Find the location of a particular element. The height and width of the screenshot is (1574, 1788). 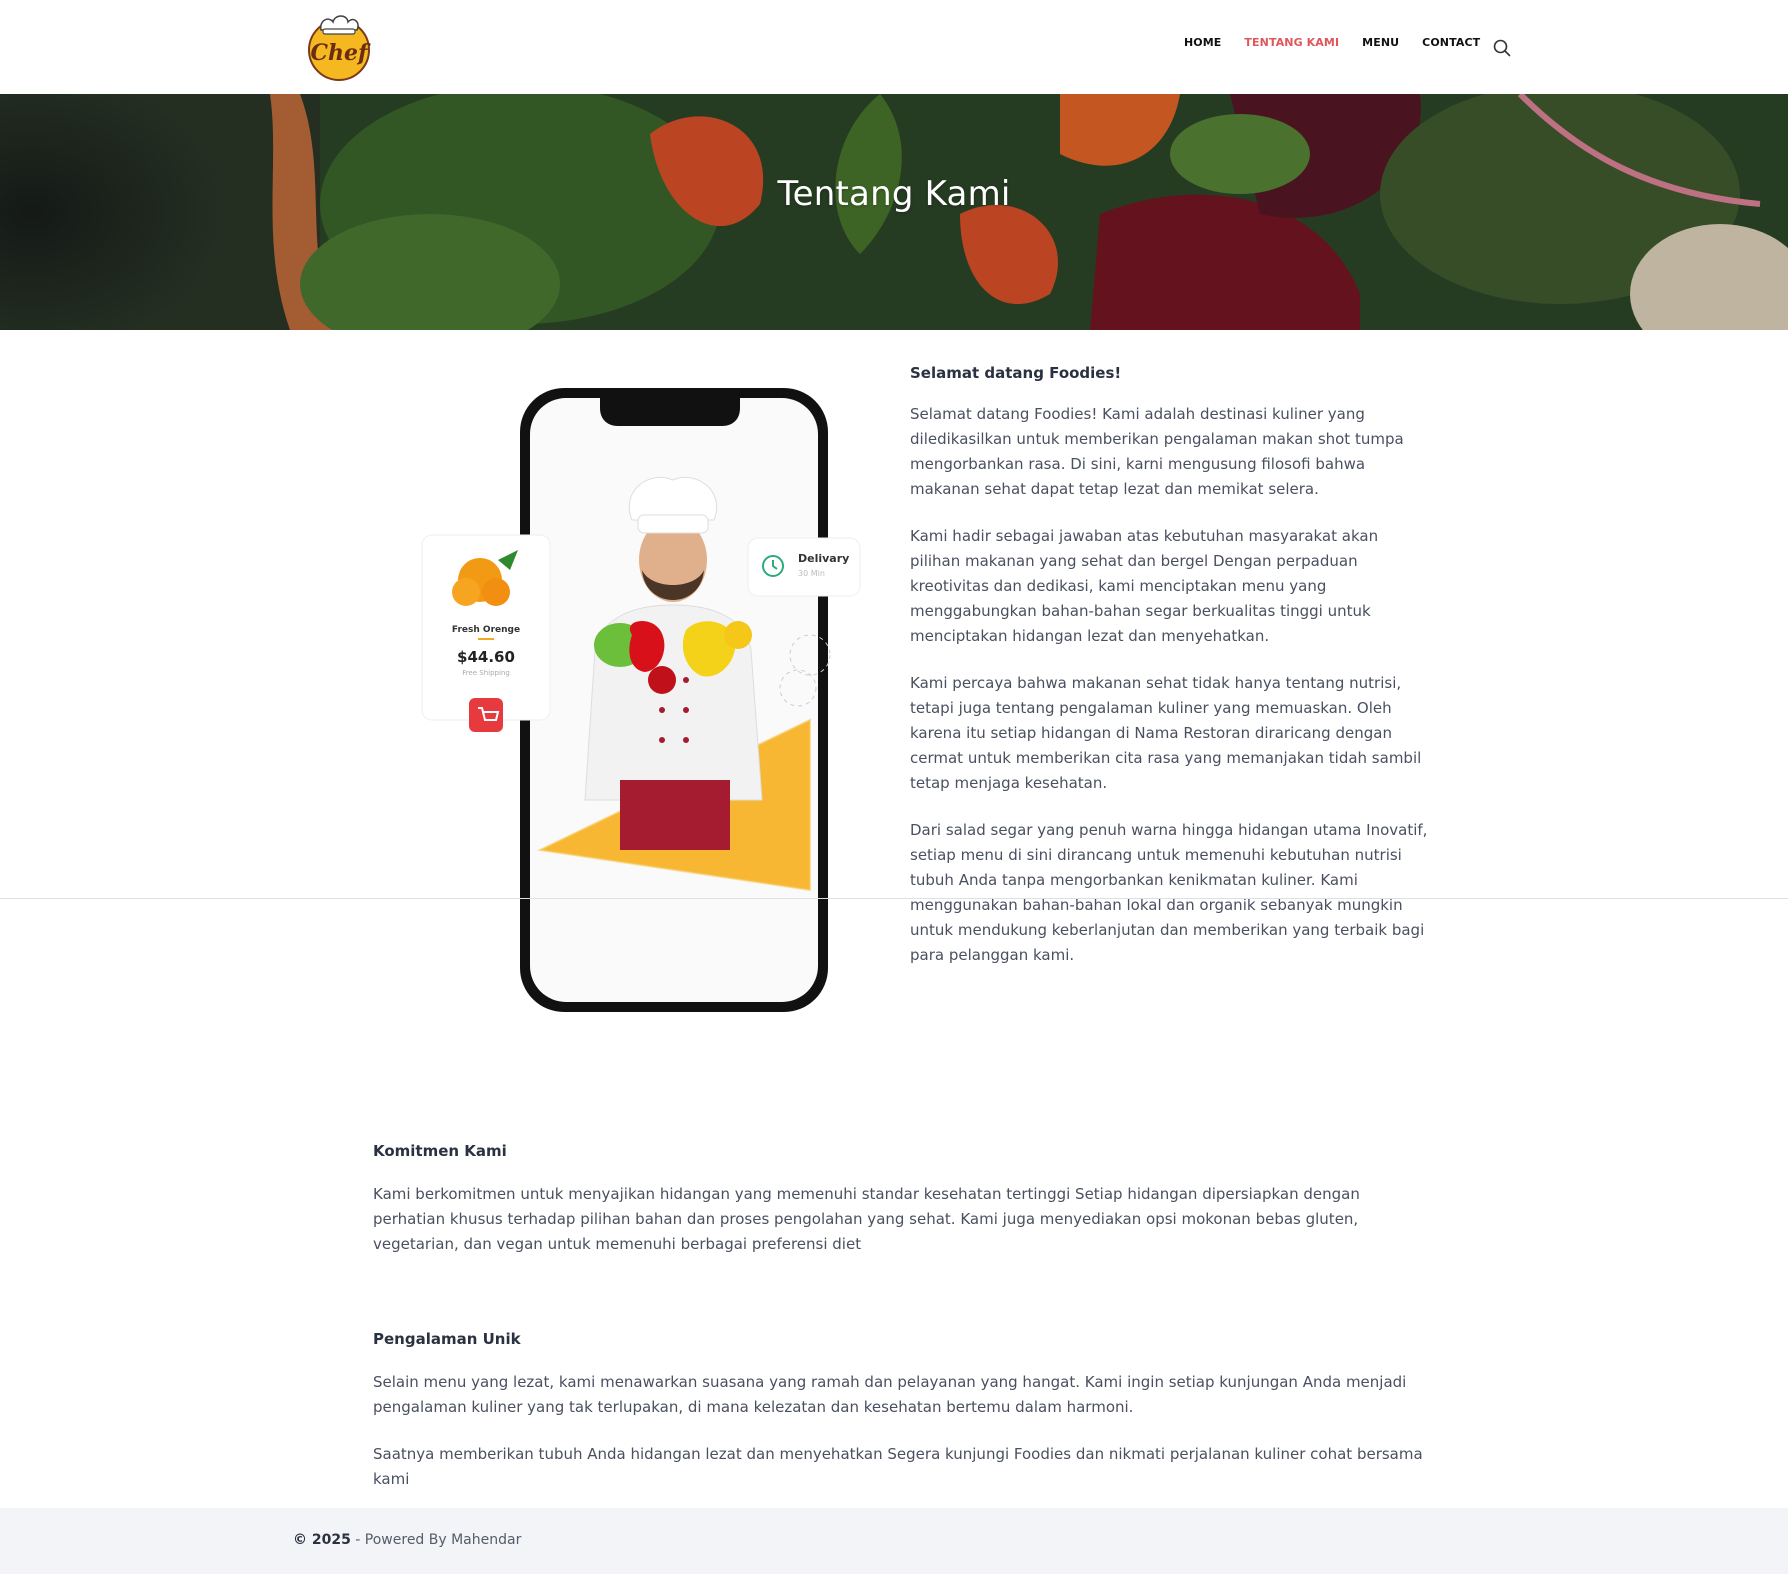

product-shipping: Free Shipping is located at coordinates (486, 673).